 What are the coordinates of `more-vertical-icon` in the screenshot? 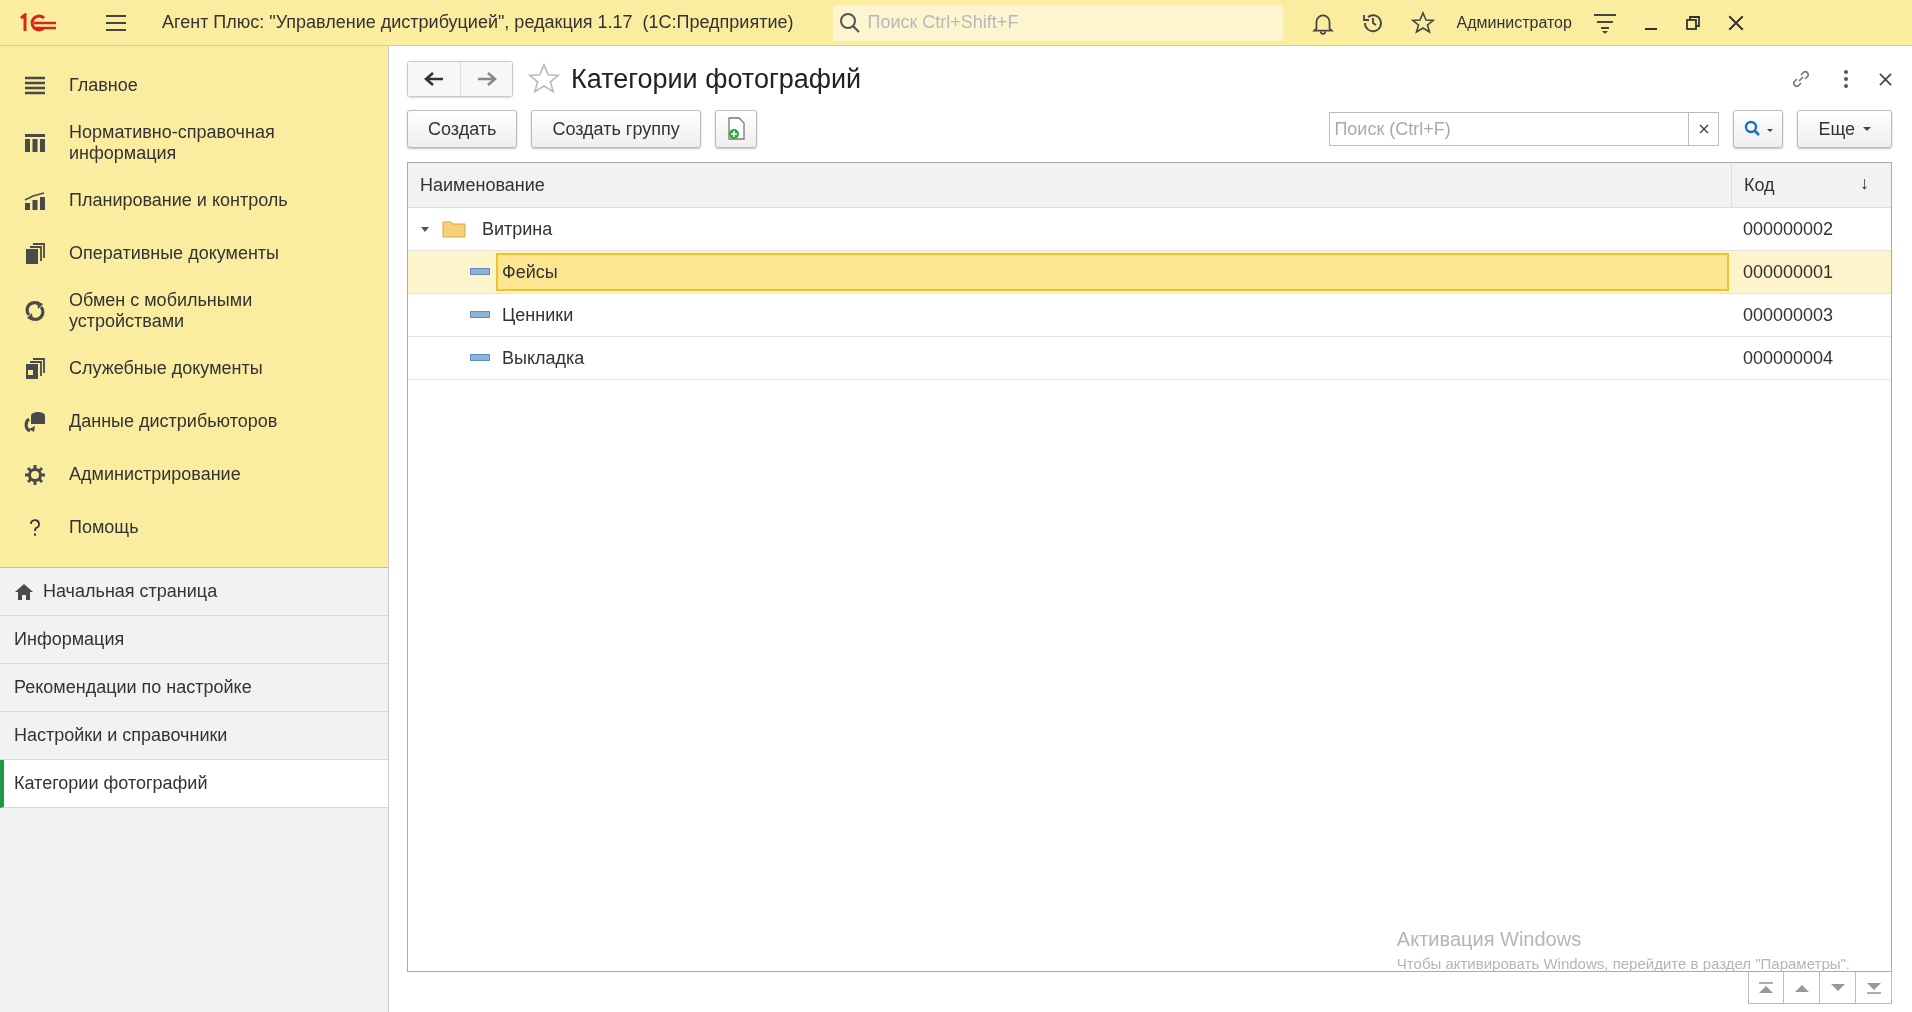 It's located at (1846, 79).